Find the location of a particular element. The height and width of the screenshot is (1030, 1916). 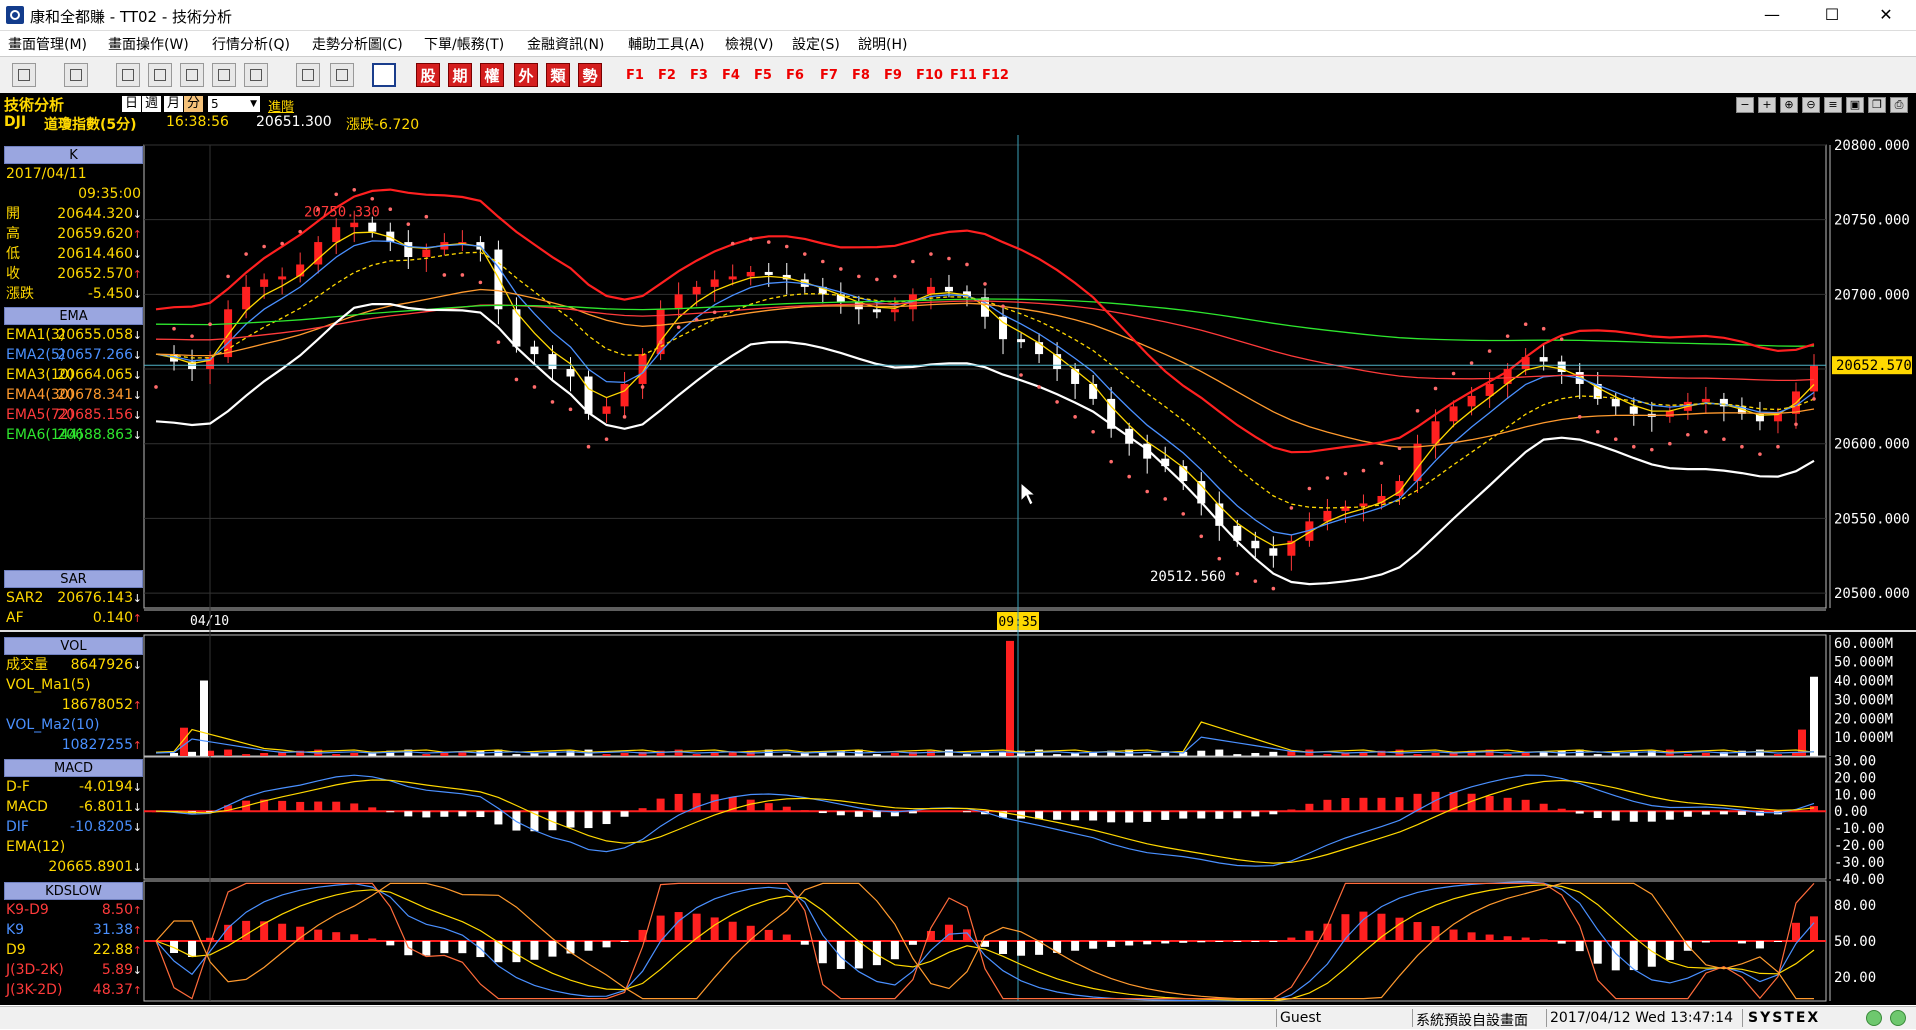

f6-key: F6 is located at coordinates (795, 75).